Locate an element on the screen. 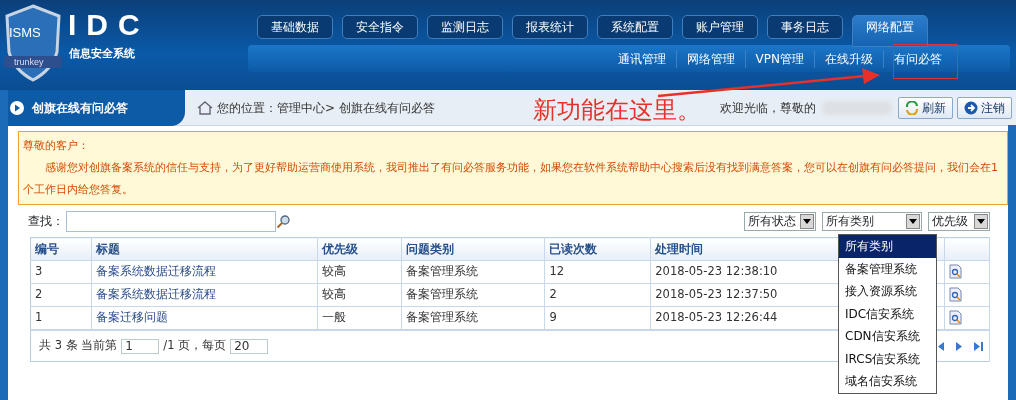 This screenshot has width=1016, height=400. select-dropdown: 所有类别 is located at coordinates (872, 221).